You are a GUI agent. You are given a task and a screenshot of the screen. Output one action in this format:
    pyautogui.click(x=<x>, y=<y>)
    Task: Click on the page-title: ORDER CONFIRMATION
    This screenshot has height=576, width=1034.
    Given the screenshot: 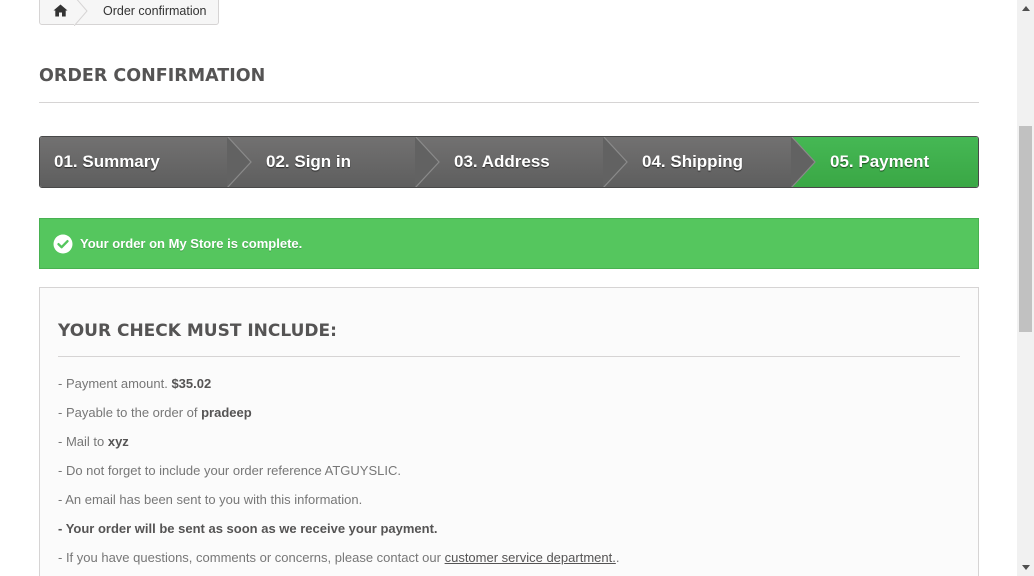 What is the action you would take?
    pyautogui.click(x=509, y=84)
    